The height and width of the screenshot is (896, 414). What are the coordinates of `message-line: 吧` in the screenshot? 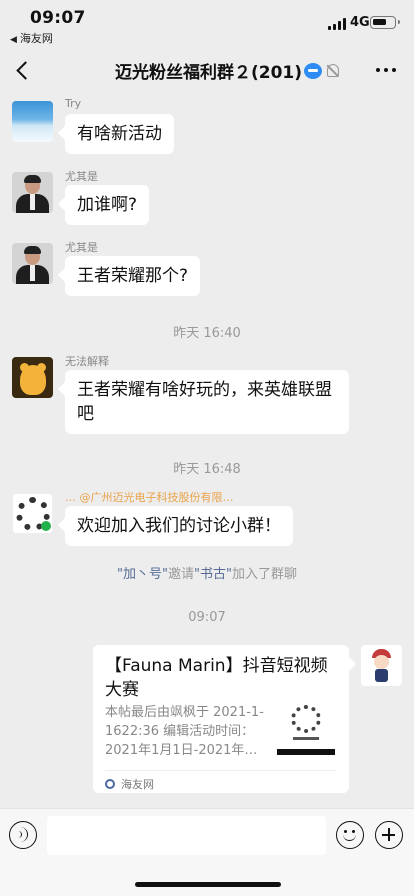 It's located at (85, 414).